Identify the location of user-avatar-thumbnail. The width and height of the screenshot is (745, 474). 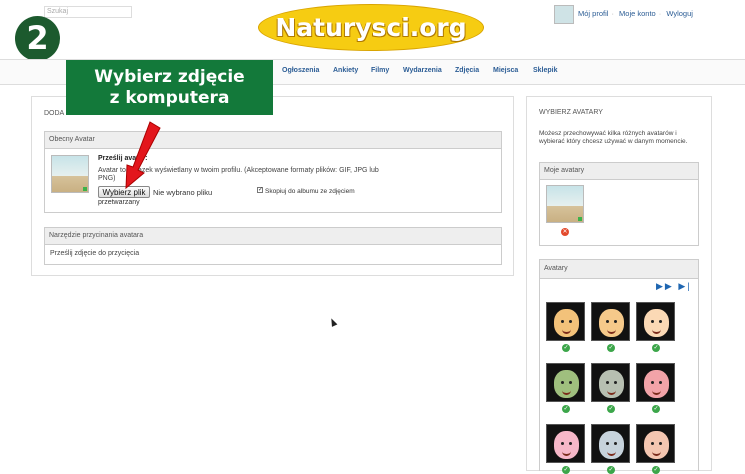
(564, 14).